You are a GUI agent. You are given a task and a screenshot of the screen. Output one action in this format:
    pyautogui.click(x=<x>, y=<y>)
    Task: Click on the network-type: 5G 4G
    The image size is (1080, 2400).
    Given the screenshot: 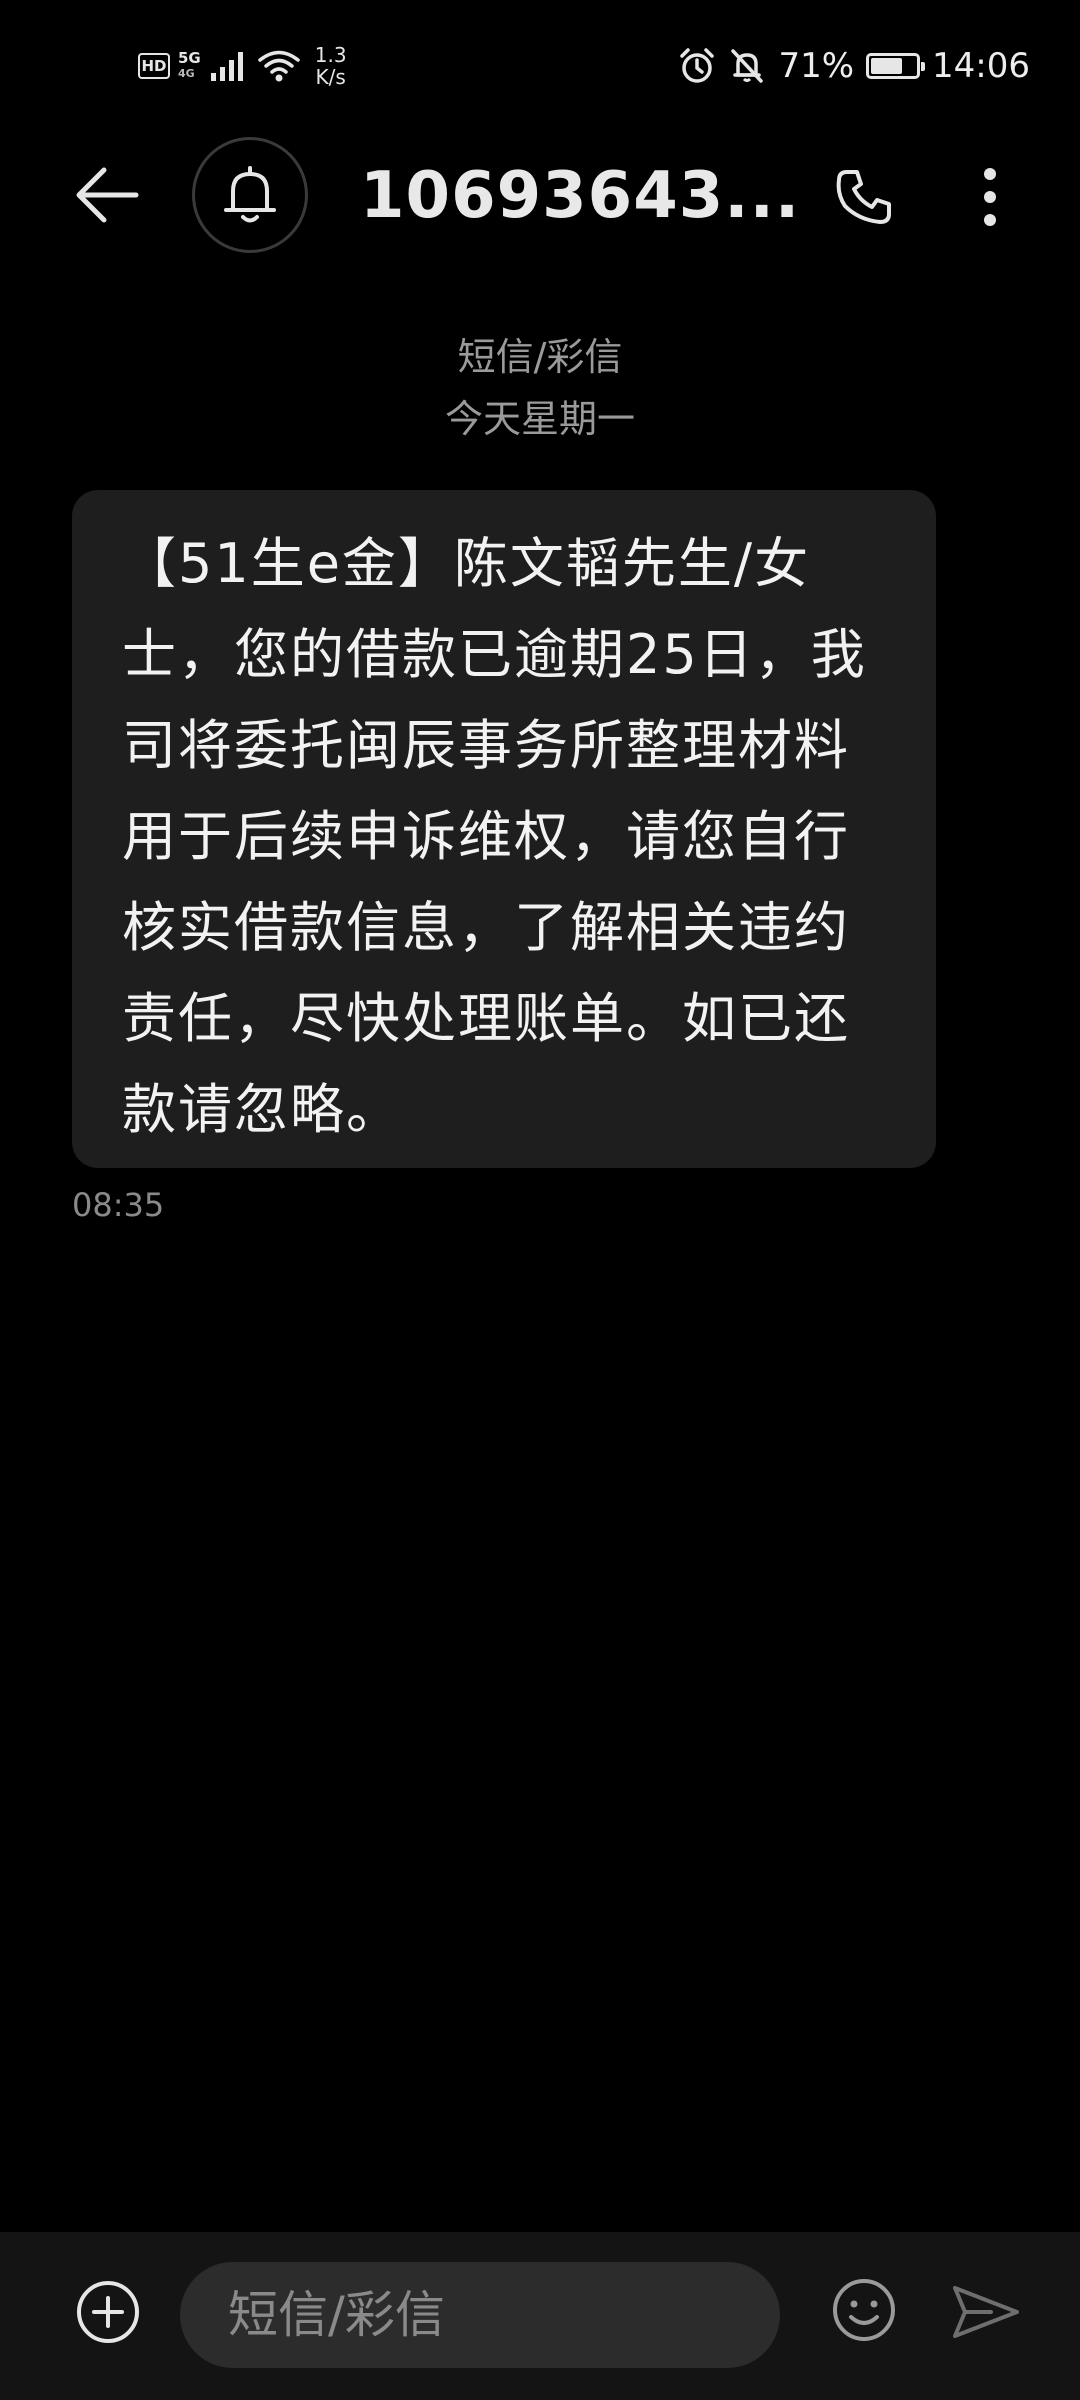 What is the action you would take?
    pyautogui.click(x=189, y=66)
    